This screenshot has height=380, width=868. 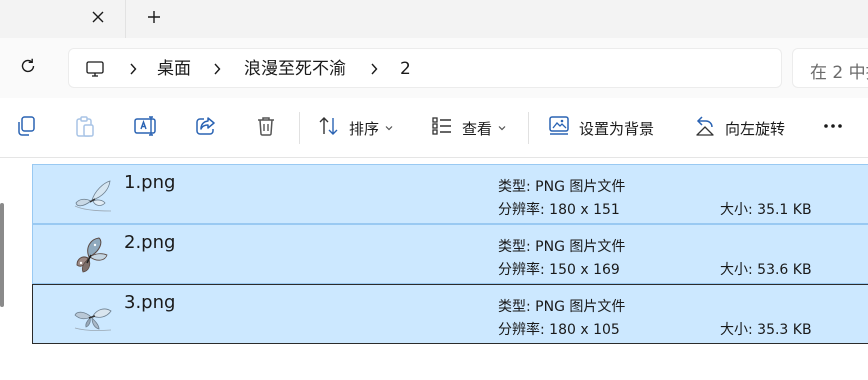 I want to click on file-resolution: 分辨率: 150 x 169, so click(x=559, y=270).